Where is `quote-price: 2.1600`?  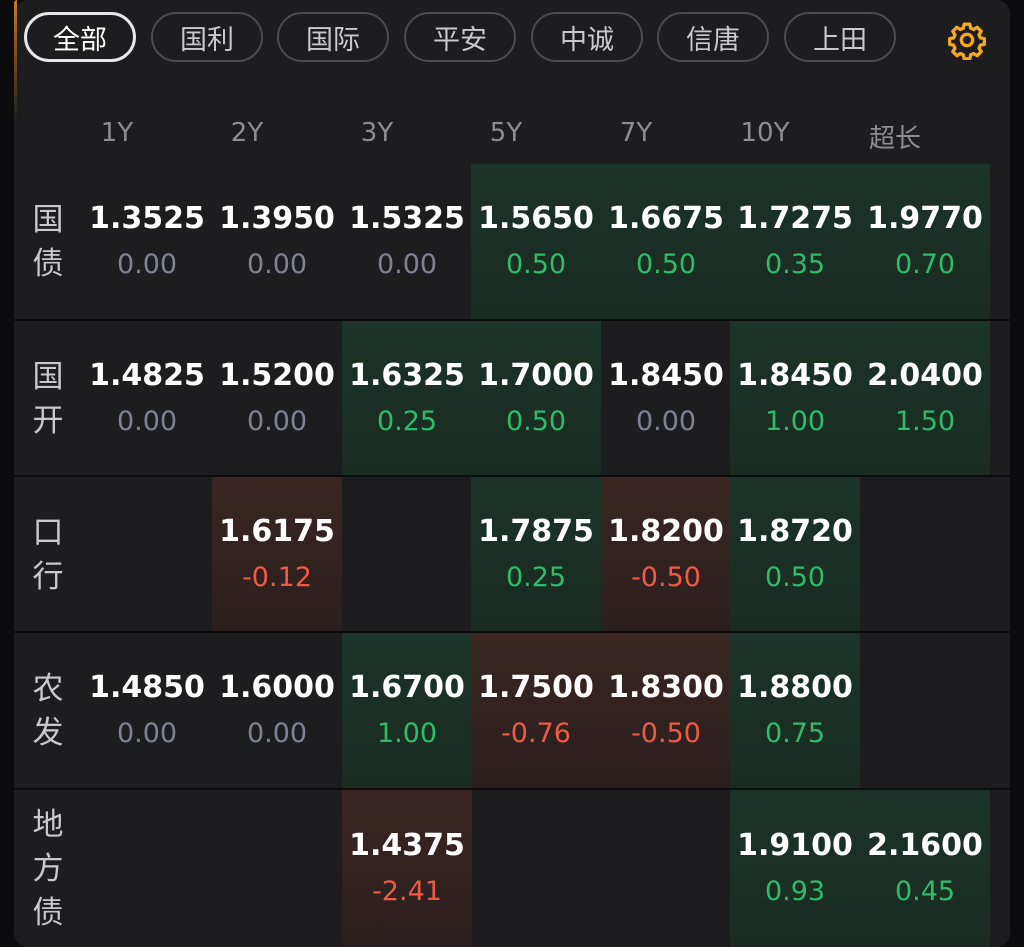 quote-price: 2.1600 is located at coordinates (925, 845).